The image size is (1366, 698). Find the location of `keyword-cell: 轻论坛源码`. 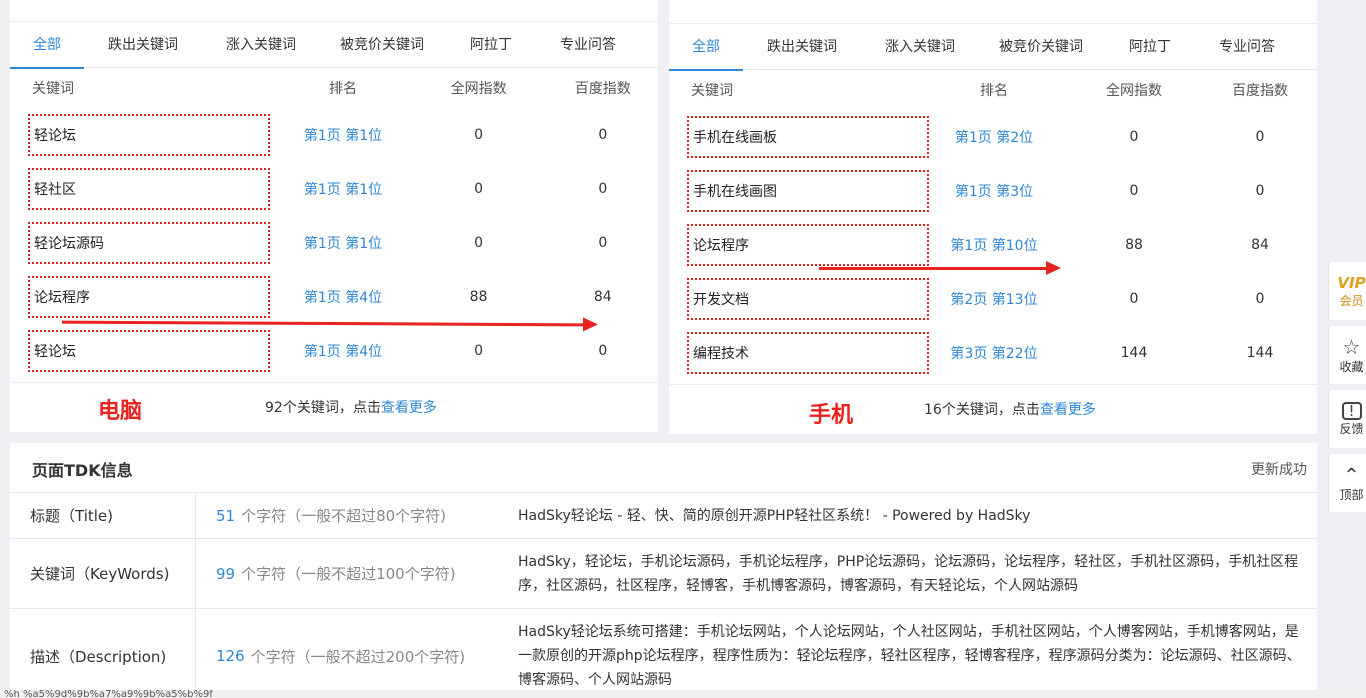

keyword-cell: 轻论坛源码 is located at coordinates (149, 243).